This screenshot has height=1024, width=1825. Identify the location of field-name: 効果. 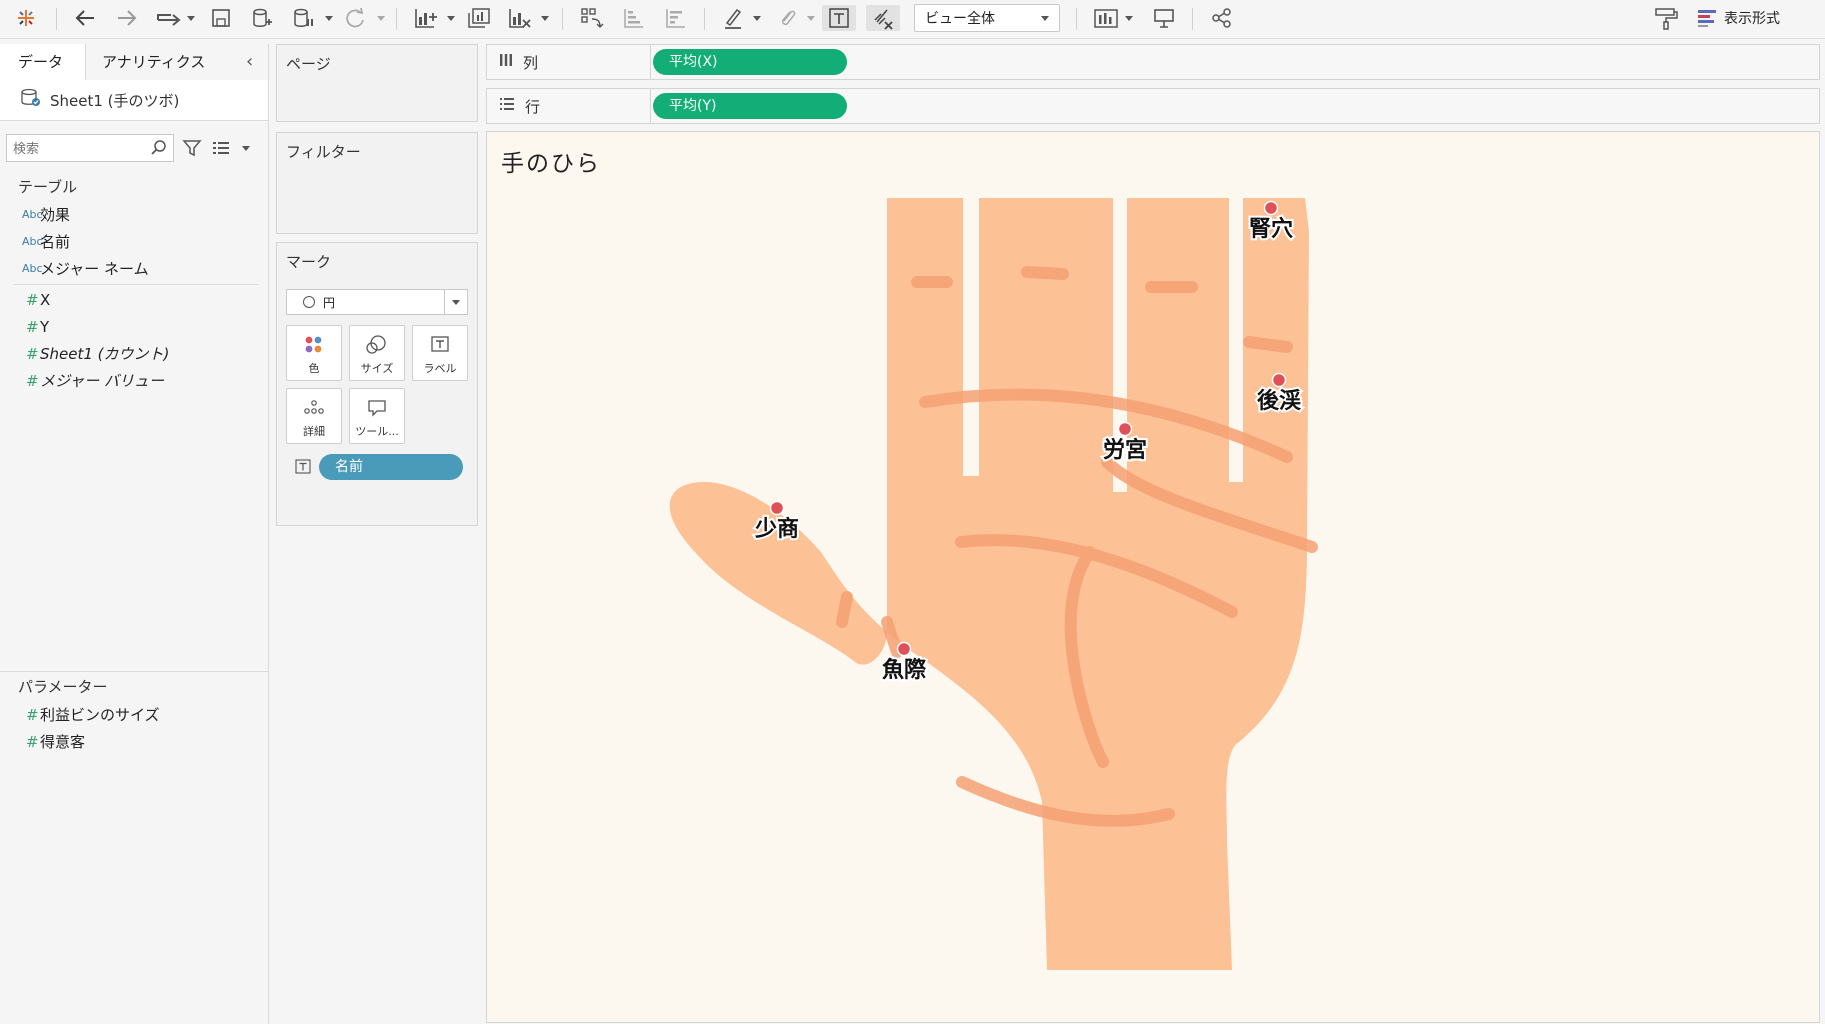
(55, 215).